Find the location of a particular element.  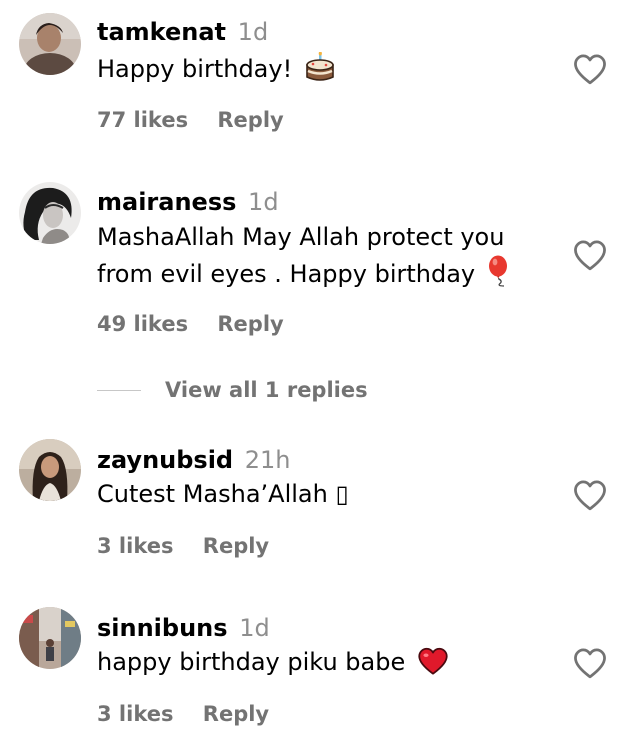

comment-text-content: Happy birthday! is located at coordinates (198, 69).